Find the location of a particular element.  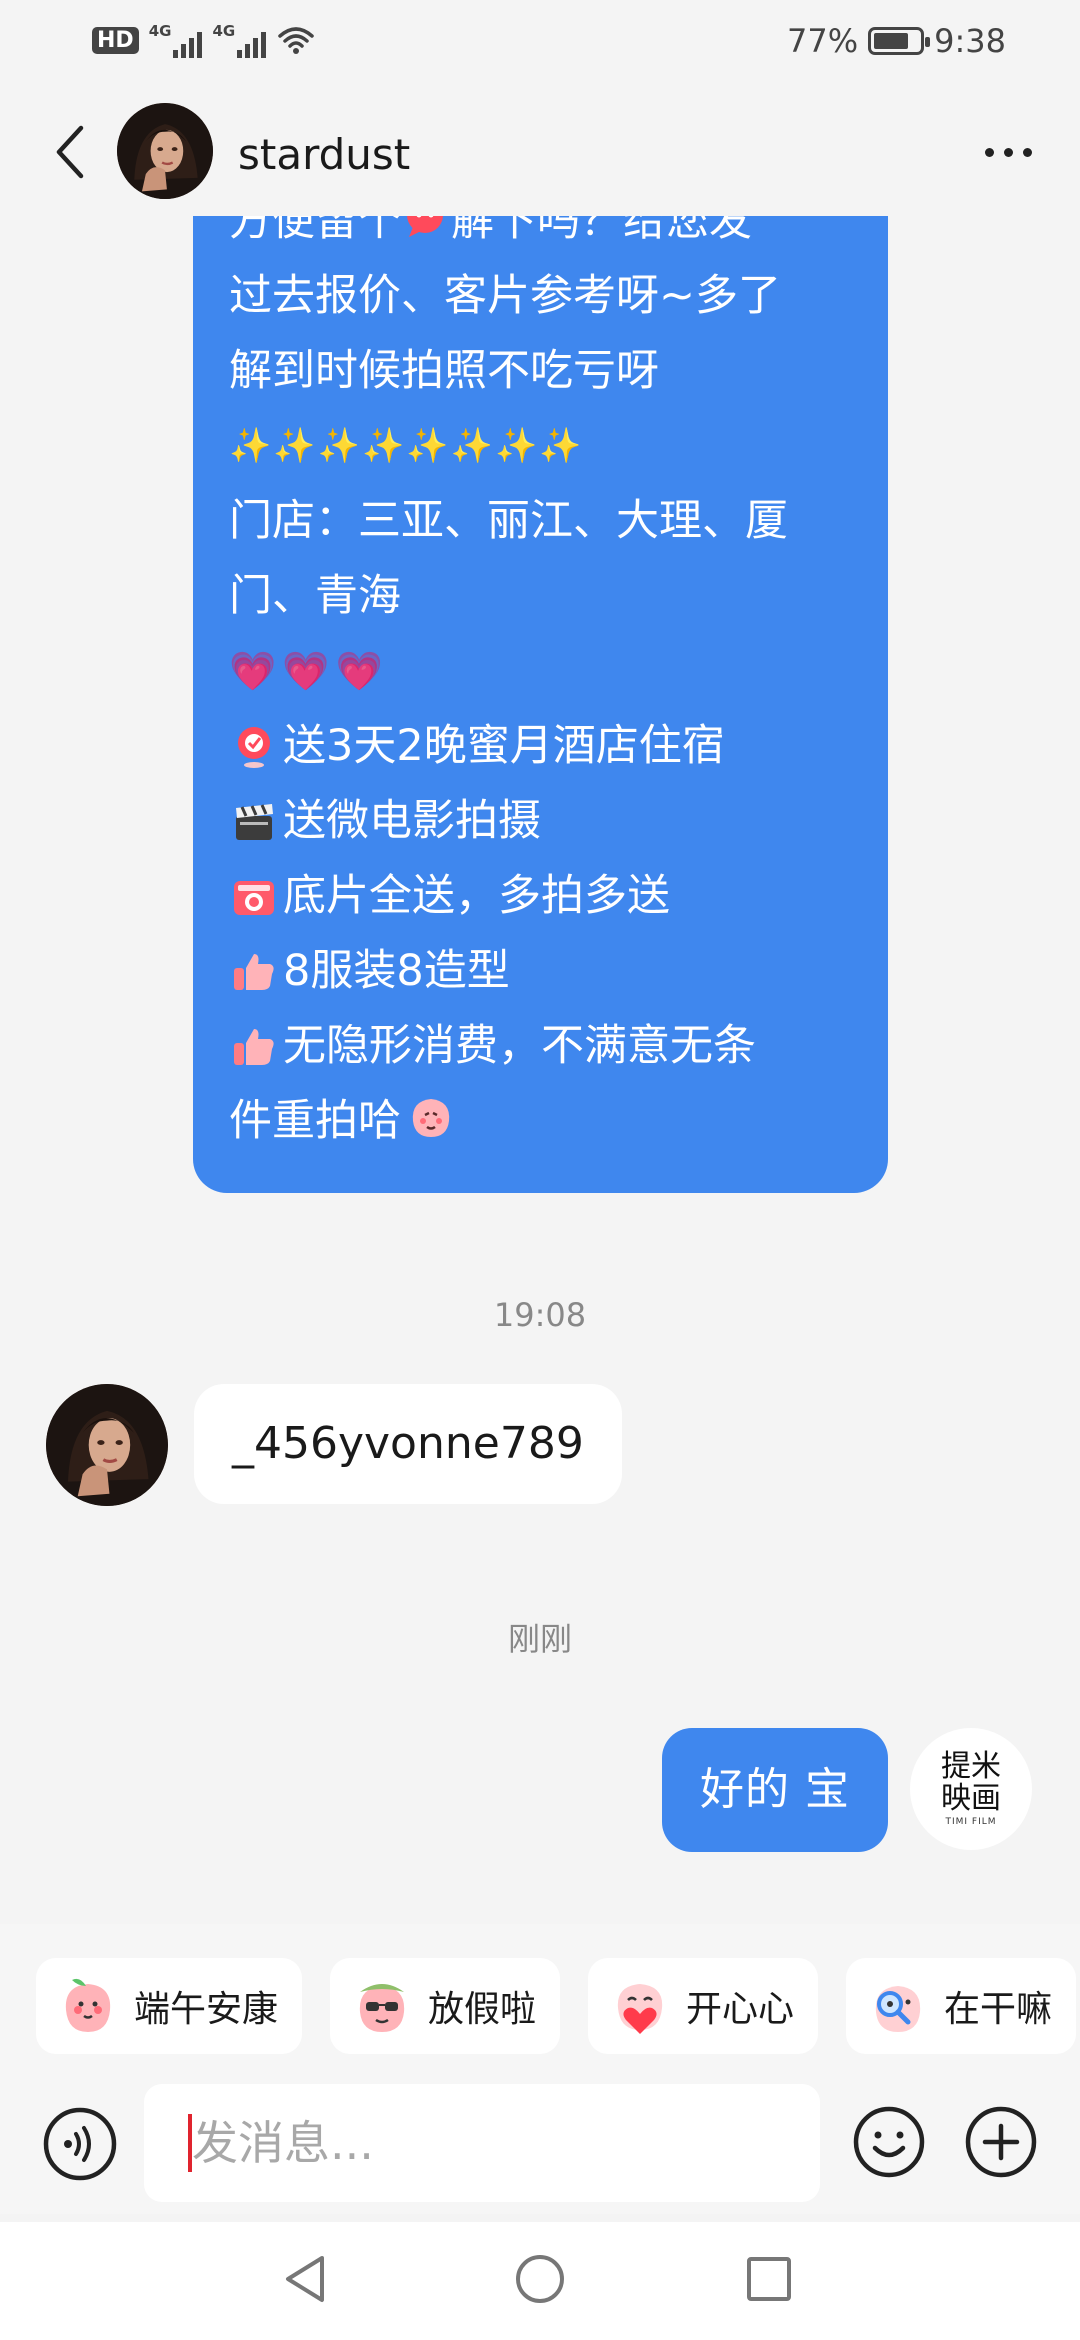

text-cursor is located at coordinates (190, 2143).